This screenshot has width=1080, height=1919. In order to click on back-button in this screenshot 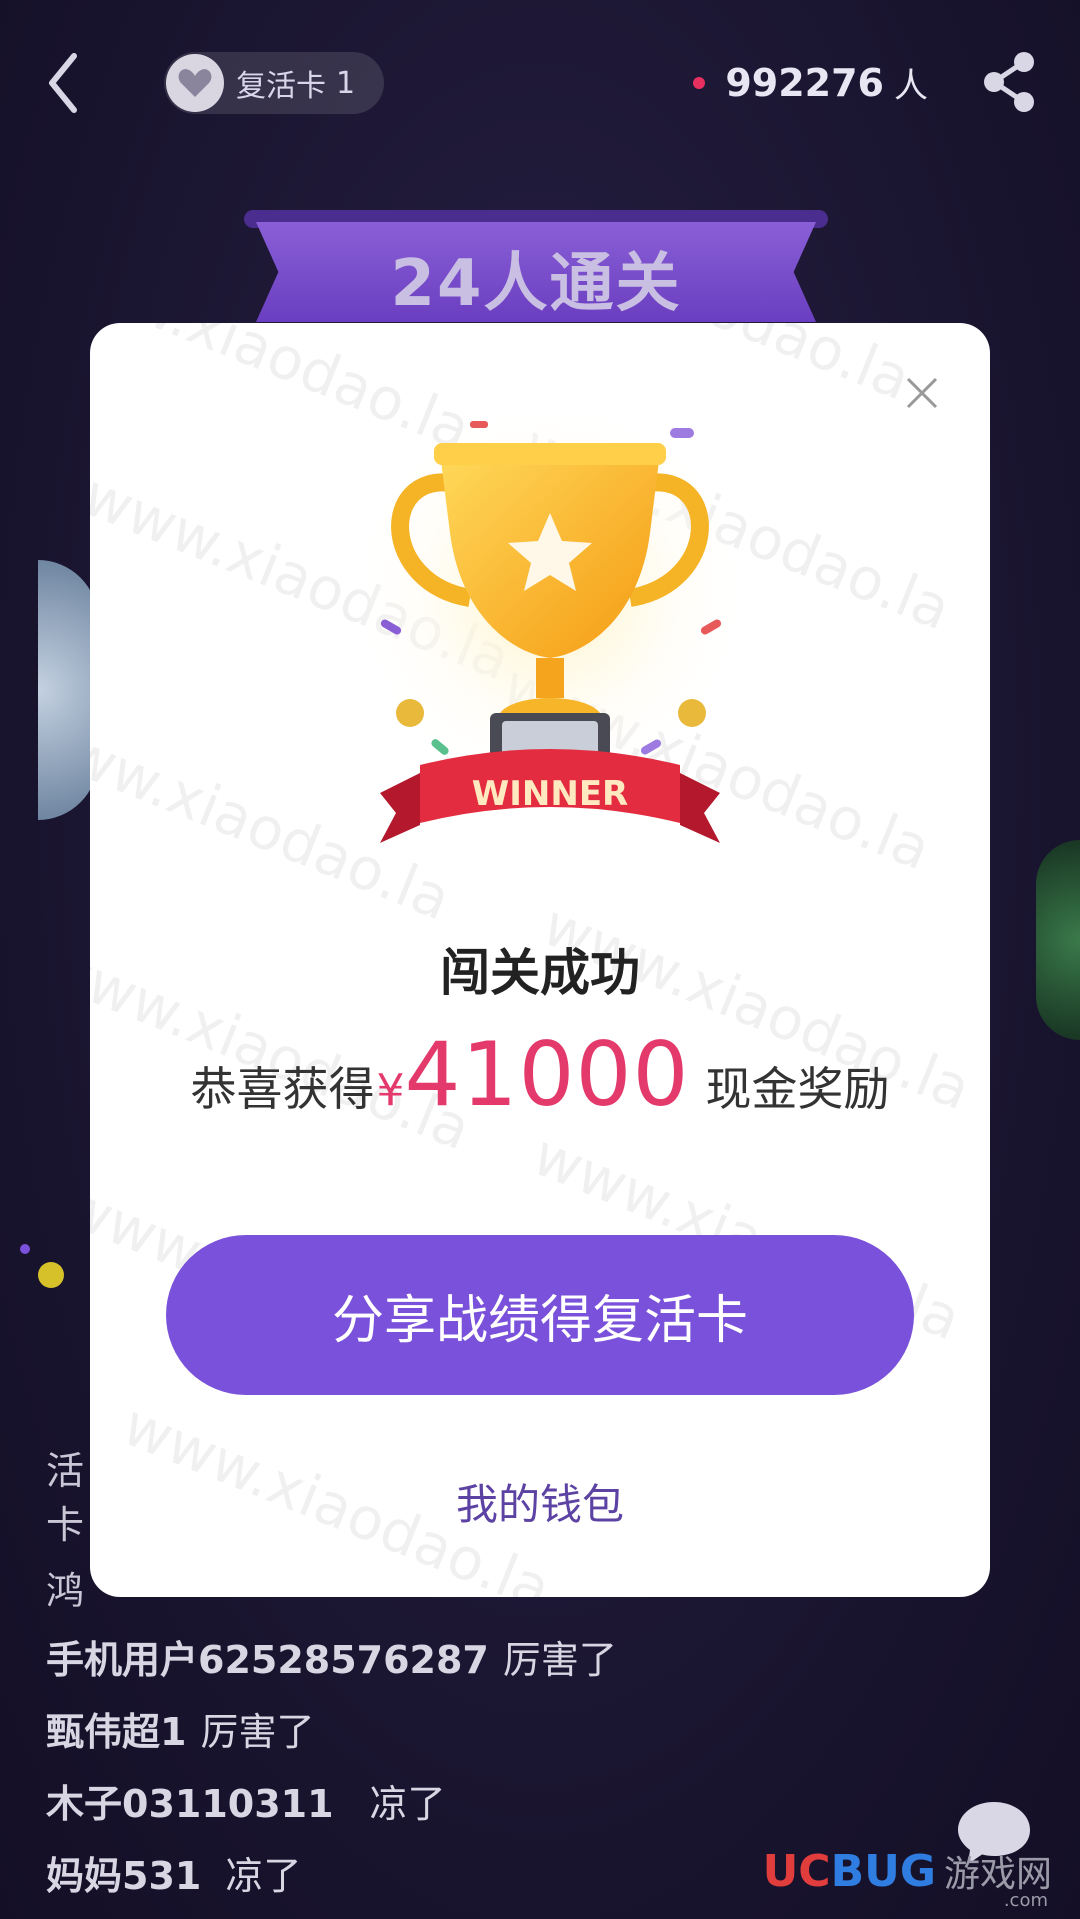, I will do `click(64, 83)`.